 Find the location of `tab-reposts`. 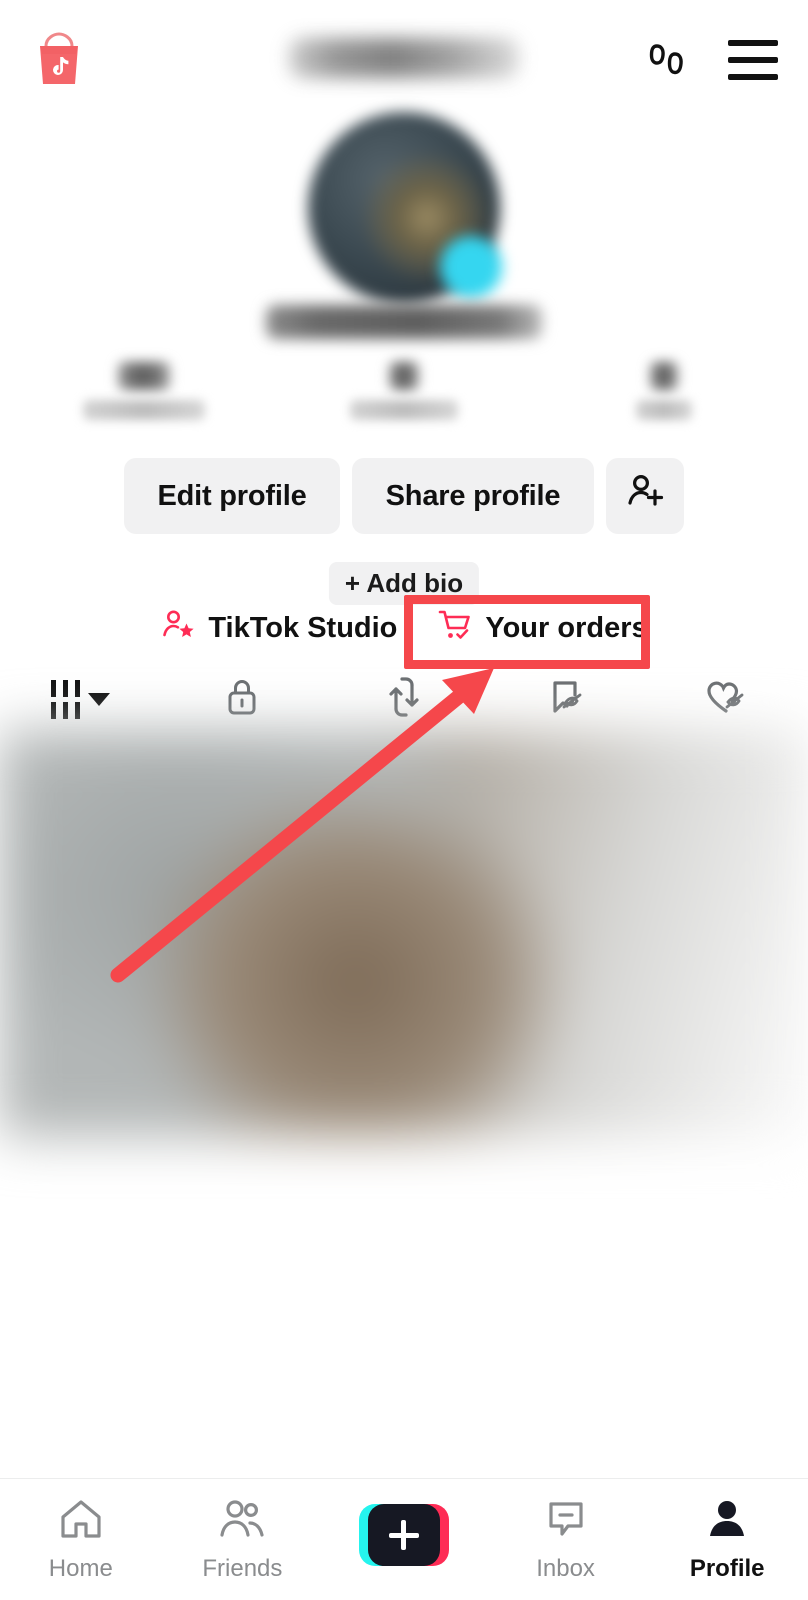

tab-reposts is located at coordinates (404, 699).